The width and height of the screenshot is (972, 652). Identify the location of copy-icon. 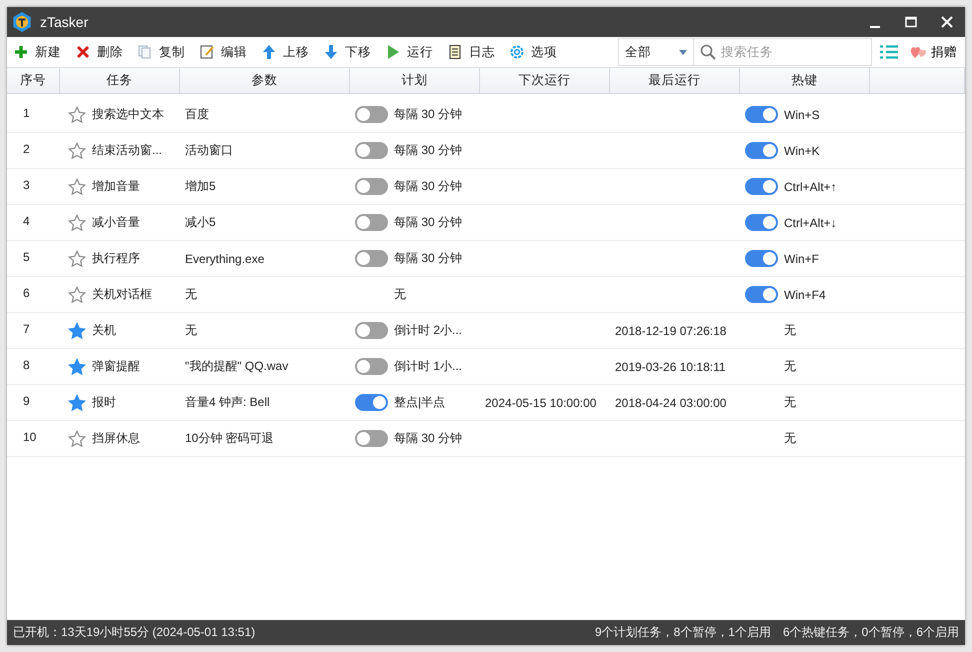
(145, 52).